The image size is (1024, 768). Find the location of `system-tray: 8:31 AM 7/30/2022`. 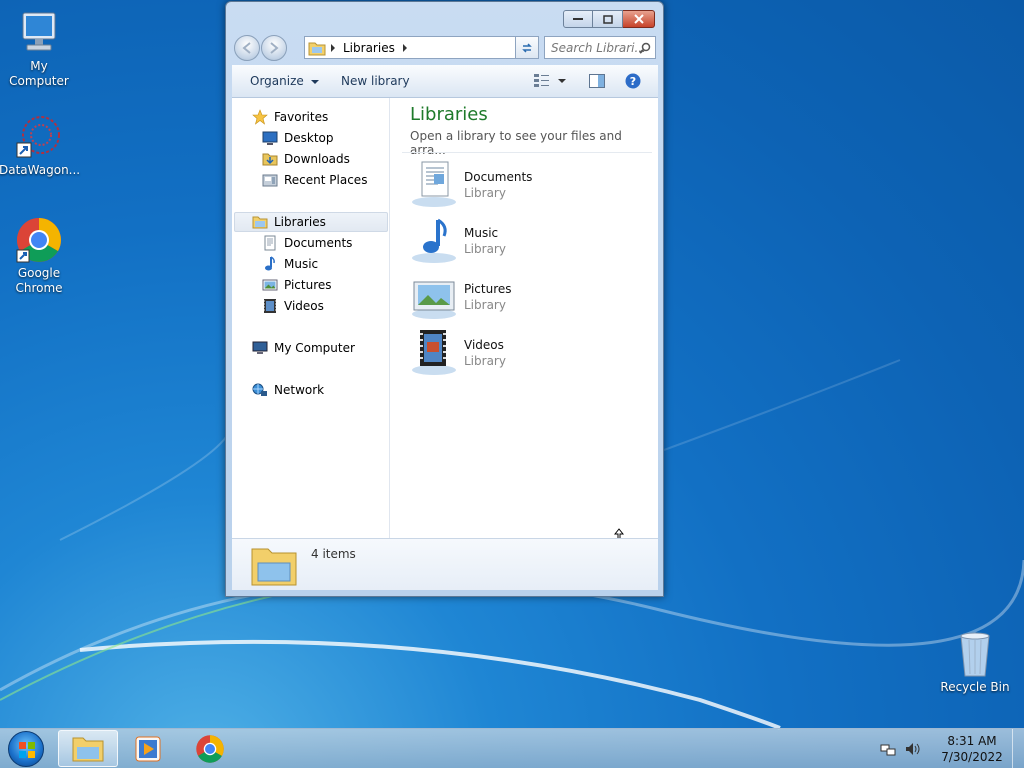

system-tray: 8:31 AM 7/30/2022 is located at coordinates (952, 748).